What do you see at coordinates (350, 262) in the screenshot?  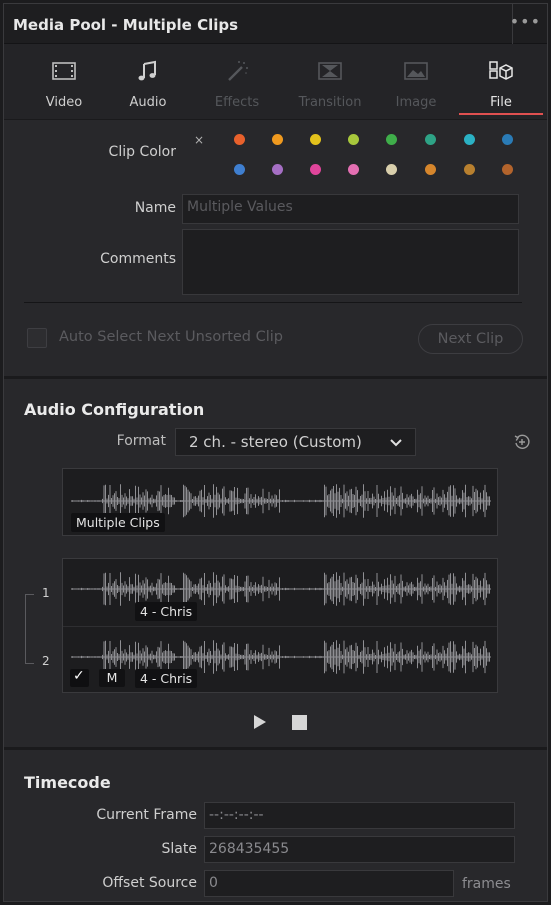 I see `comments-field` at bounding box center [350, 262].